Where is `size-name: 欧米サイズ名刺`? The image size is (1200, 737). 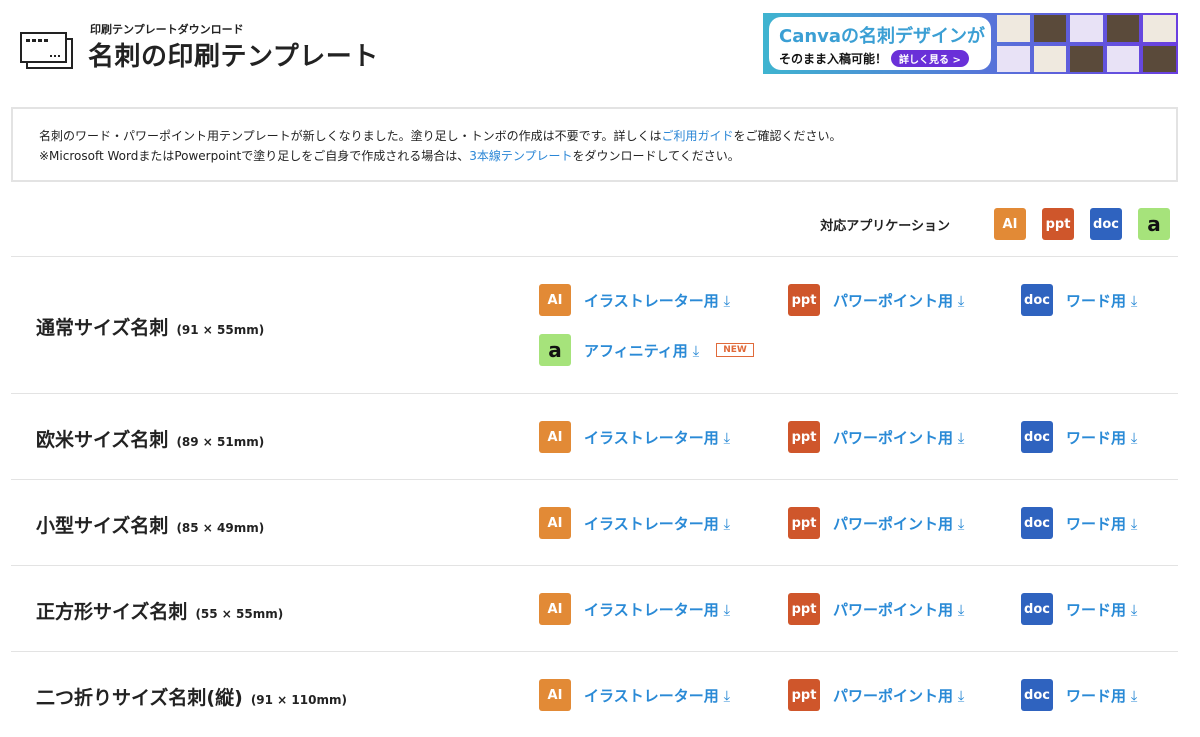 size-name: 欧米サイズ名刺 is located at coordinates (102, 440).